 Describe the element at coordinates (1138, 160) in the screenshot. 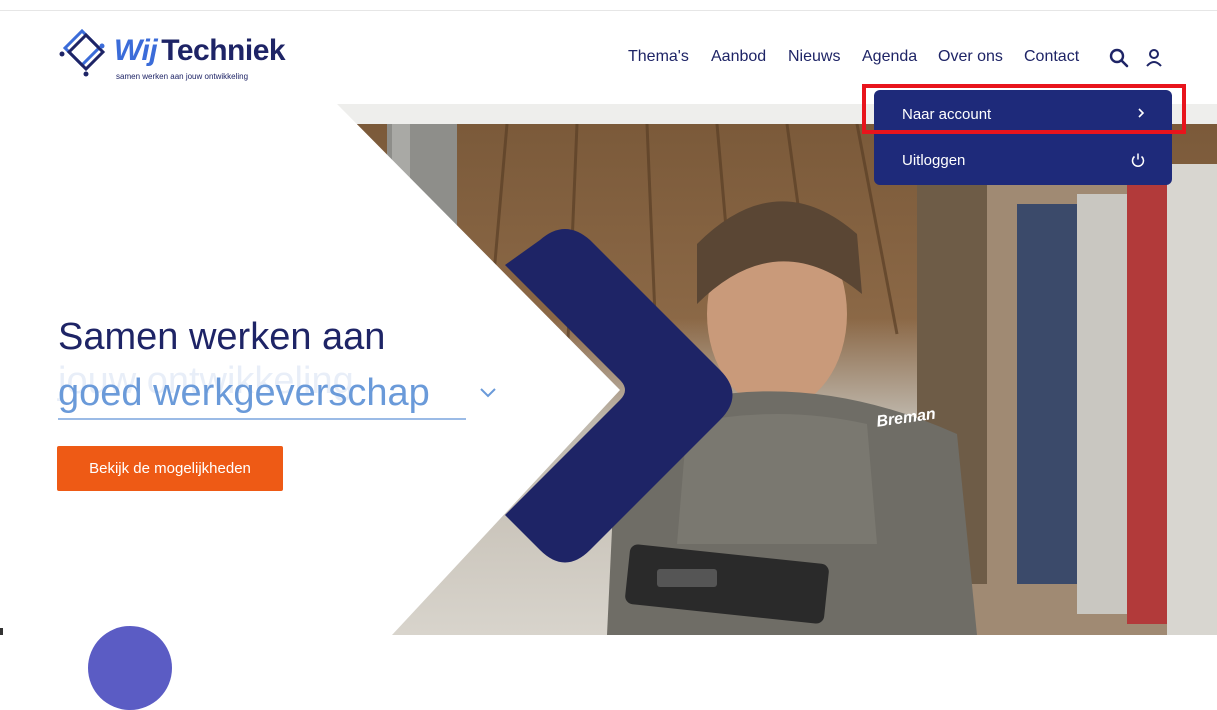

I see `power-icon` at that location.